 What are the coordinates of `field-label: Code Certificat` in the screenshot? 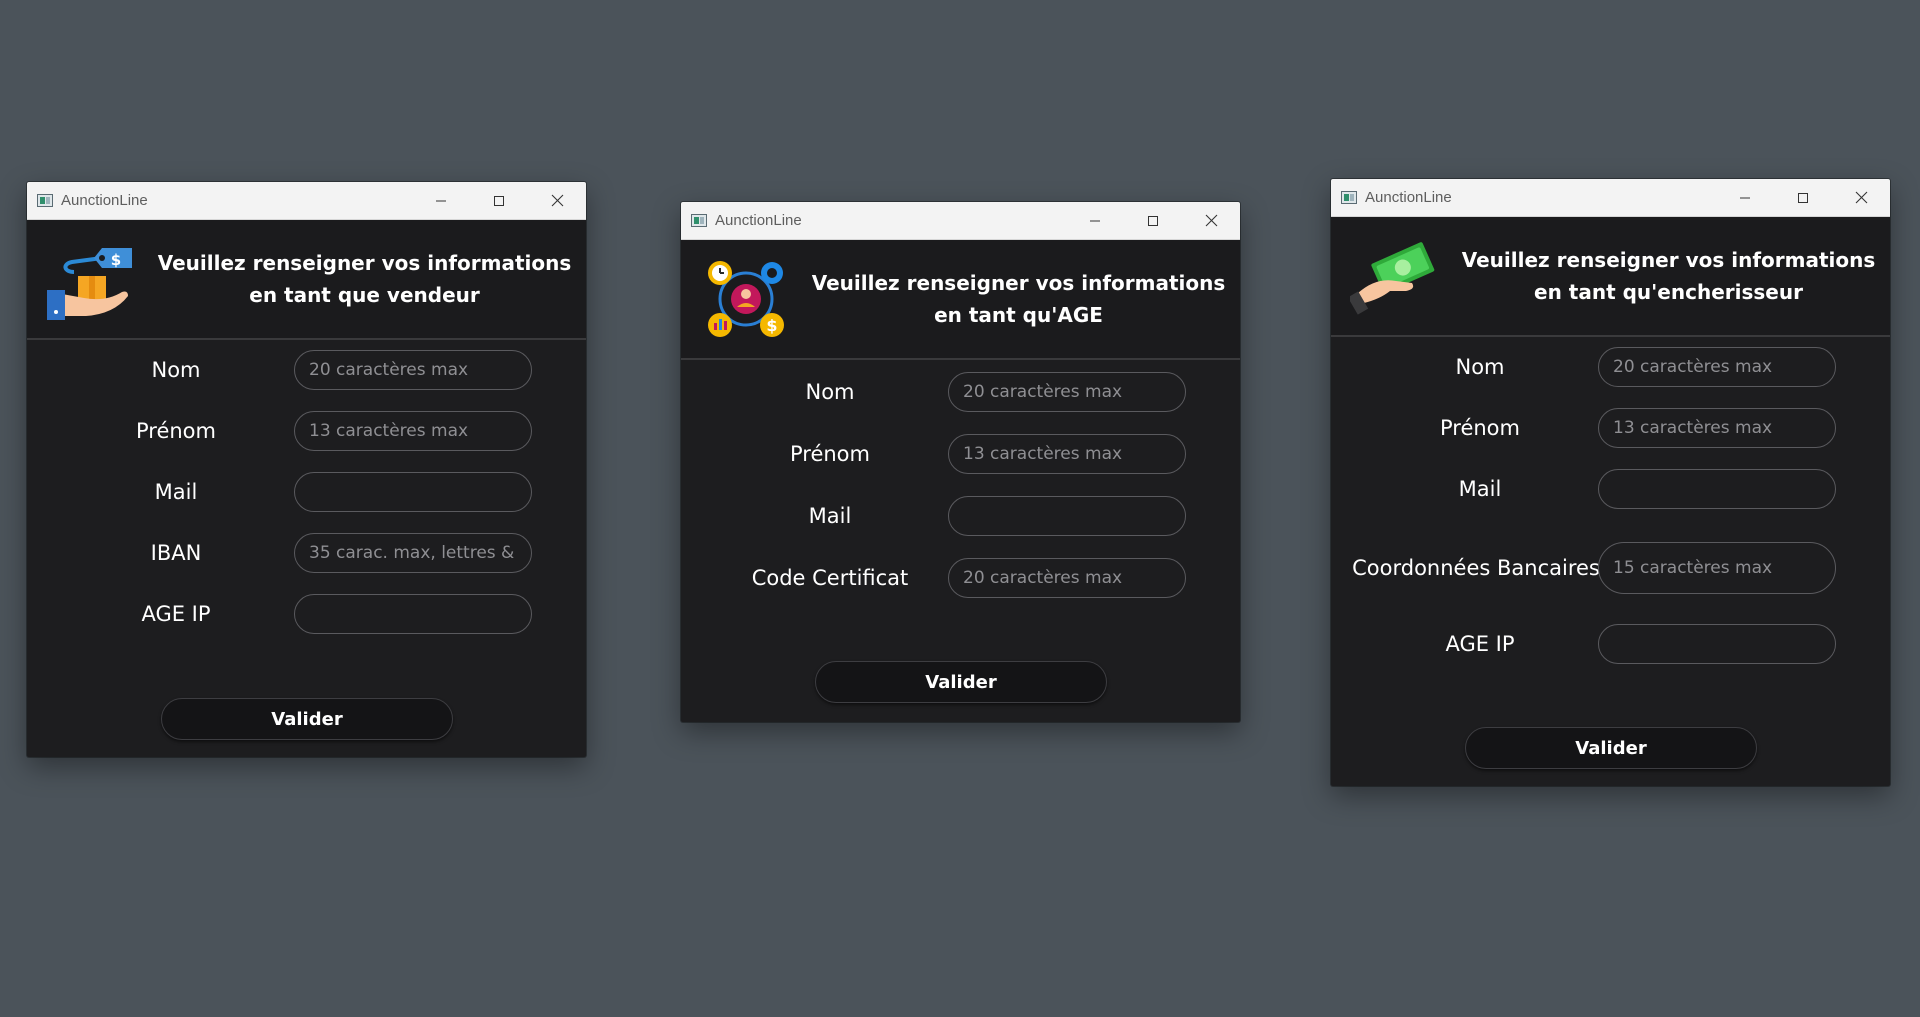 It's located at (830, 578).